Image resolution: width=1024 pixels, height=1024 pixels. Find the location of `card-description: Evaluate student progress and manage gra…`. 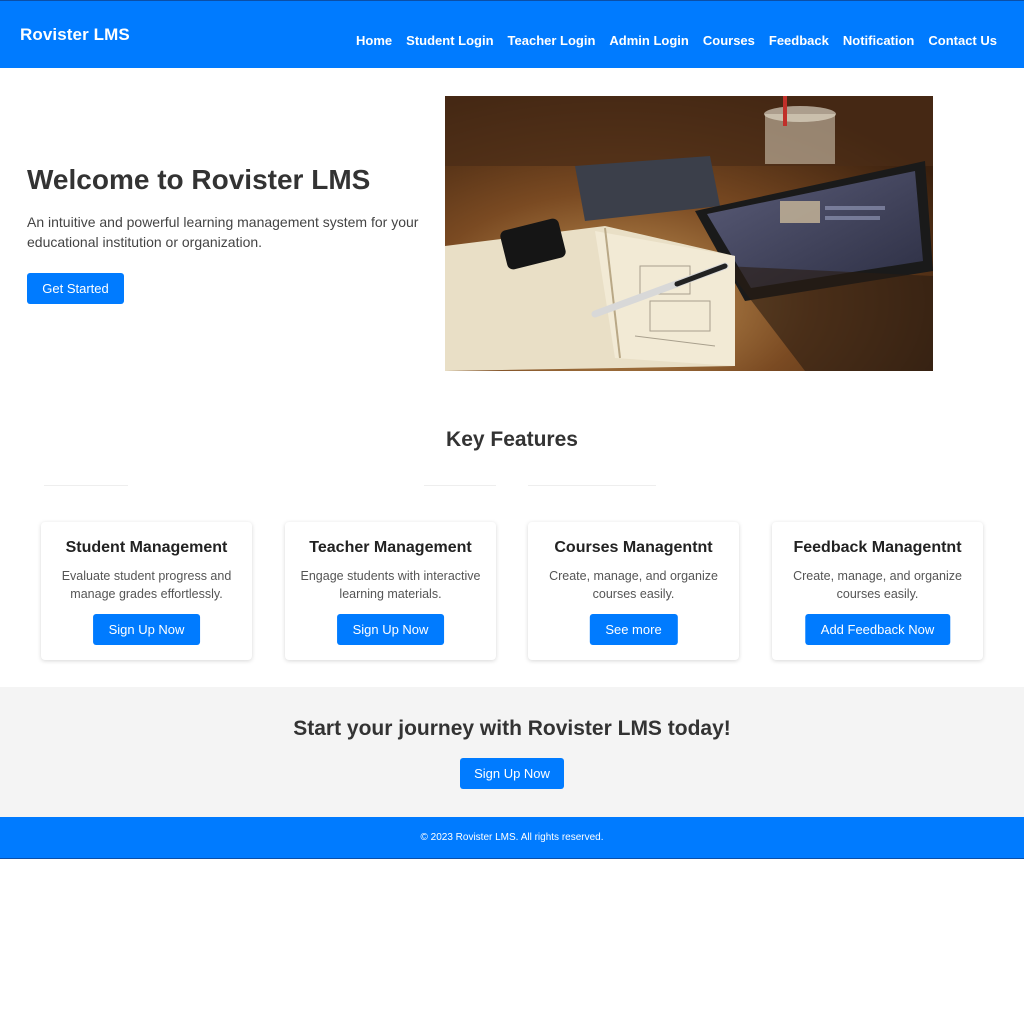

card-description: Evaluate student progress and manage gra… is located at coordinates (146, 585).